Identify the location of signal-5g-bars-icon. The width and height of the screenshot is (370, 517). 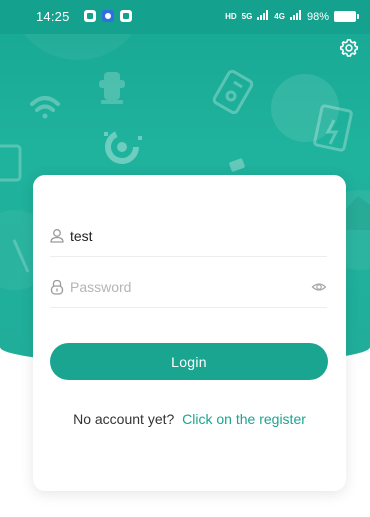
(263, 16).